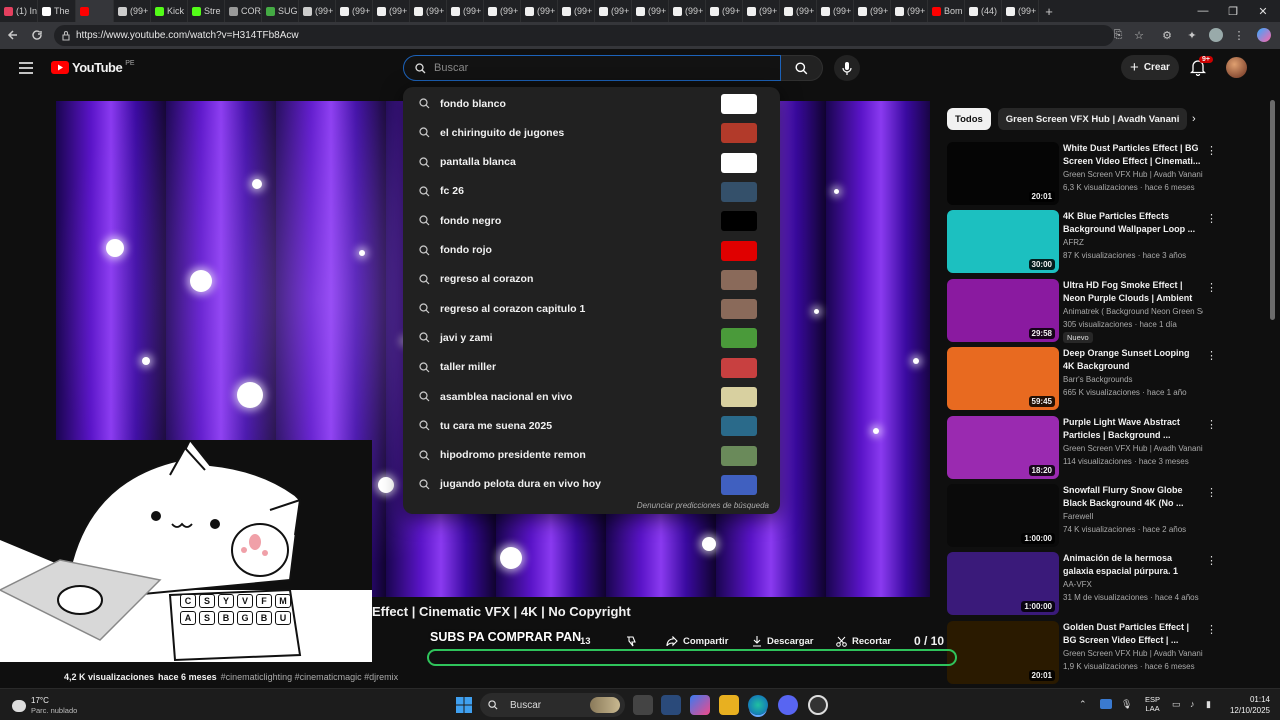  I want to click on channel-name: AA-VFX, so click(1133, 584).